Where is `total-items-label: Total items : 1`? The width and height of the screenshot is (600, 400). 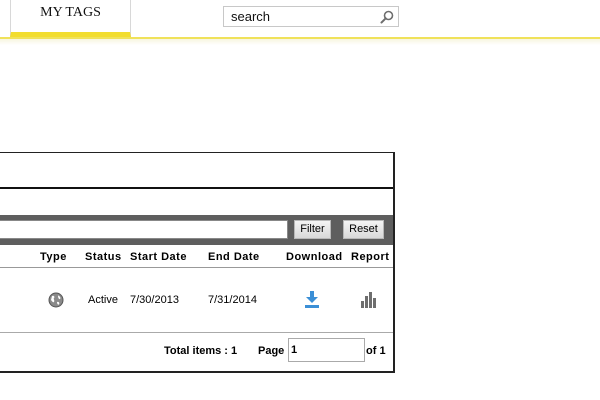
total-items-label: Total items : 1 is located at coordinates (201, 351).